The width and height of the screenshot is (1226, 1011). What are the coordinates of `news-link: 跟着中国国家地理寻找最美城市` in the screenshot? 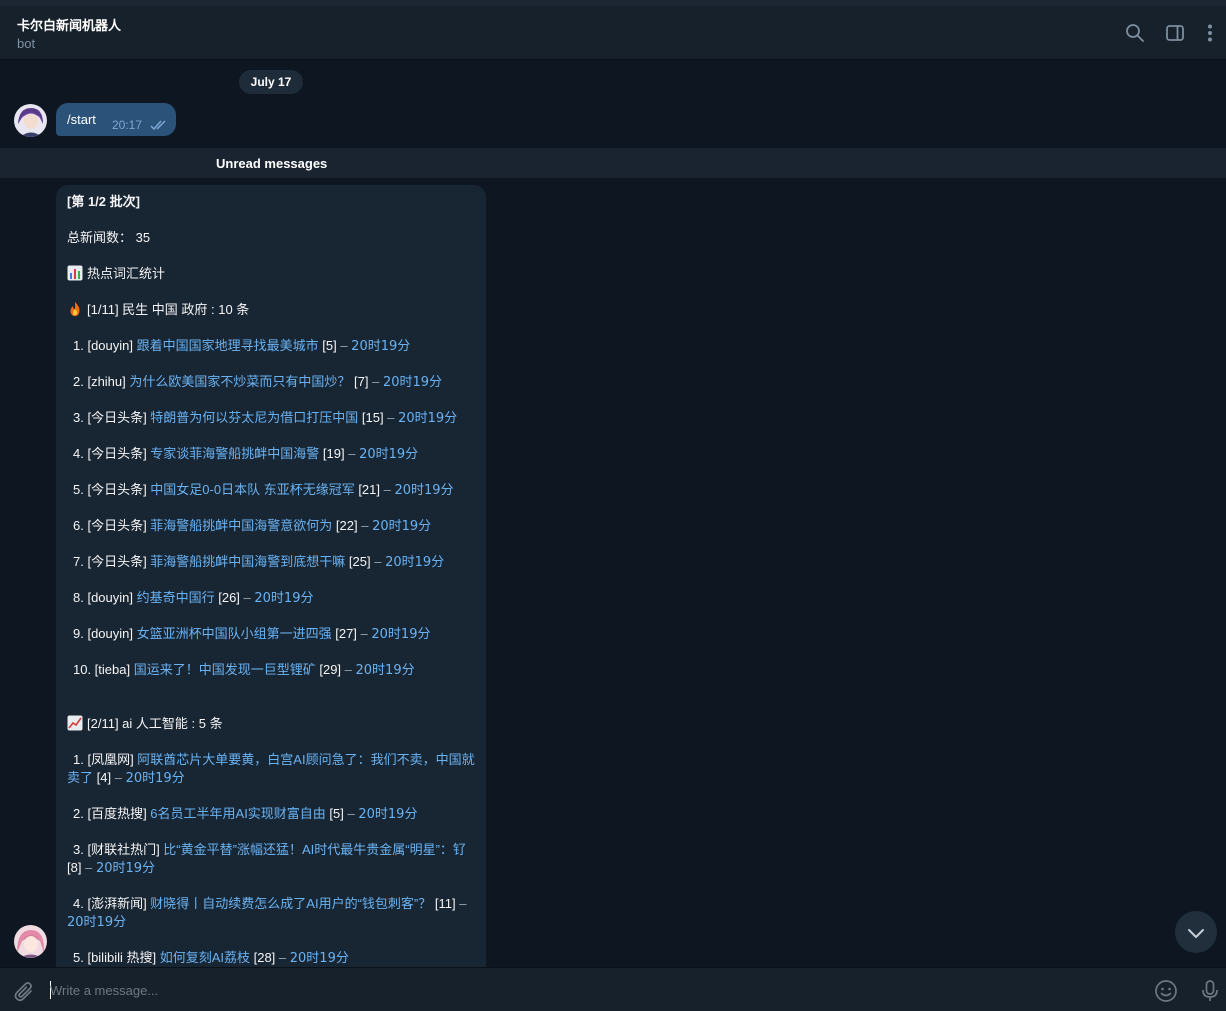 It's located at (228, 345).